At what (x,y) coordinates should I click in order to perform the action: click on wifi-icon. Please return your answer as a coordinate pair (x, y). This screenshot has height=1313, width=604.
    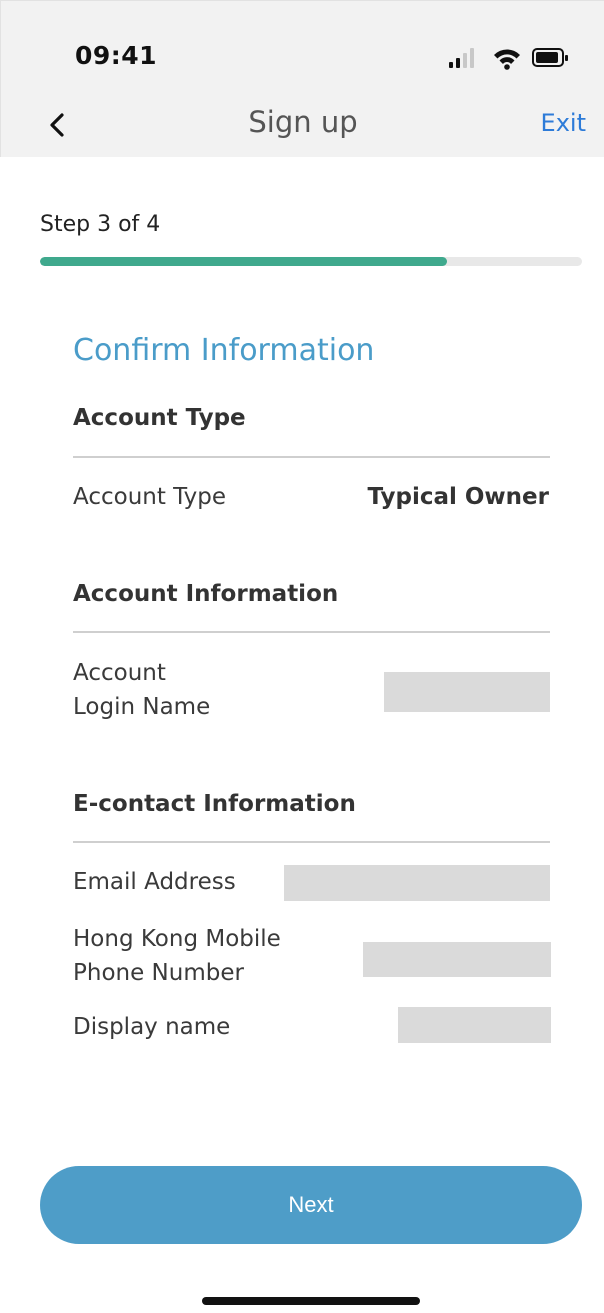
    Looking at the image, I should click on (507, 59).